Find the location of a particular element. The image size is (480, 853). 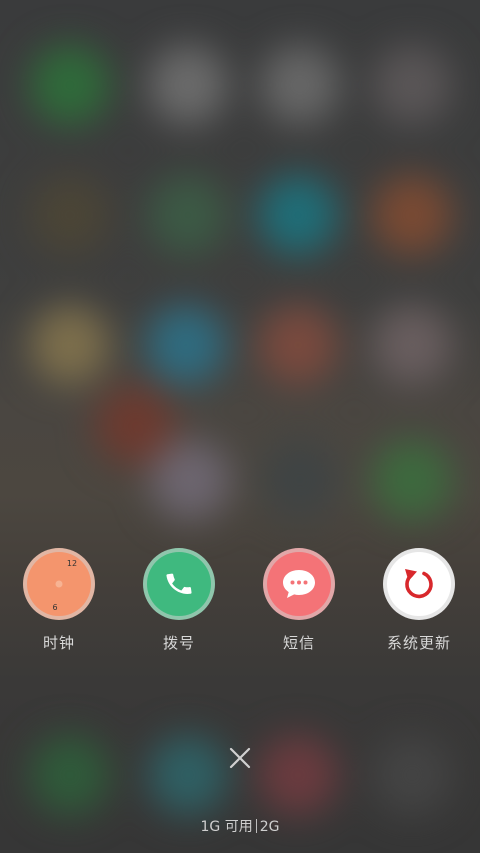

clock-icon: 12 6 is located at coordinates (59, 584).